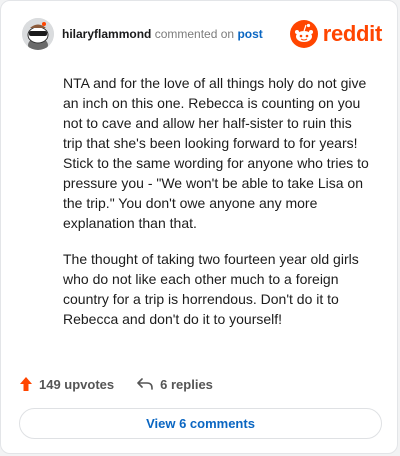  I want to click on reddit-snoo-icon, so click(303, 34).